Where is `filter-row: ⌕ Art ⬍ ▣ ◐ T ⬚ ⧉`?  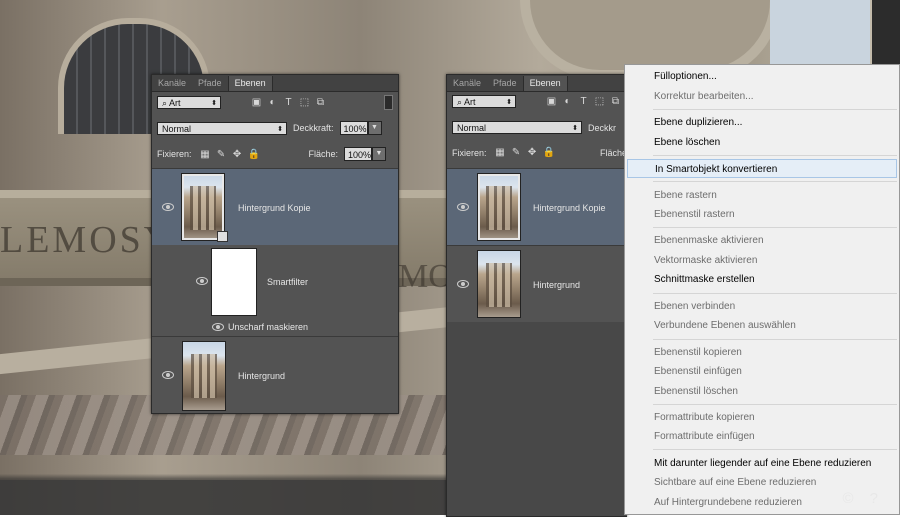 filter-row: ⌕ Art ⬍ ▣ ◐ T ⬚ ⧉ is located at coordinates (275, 102).